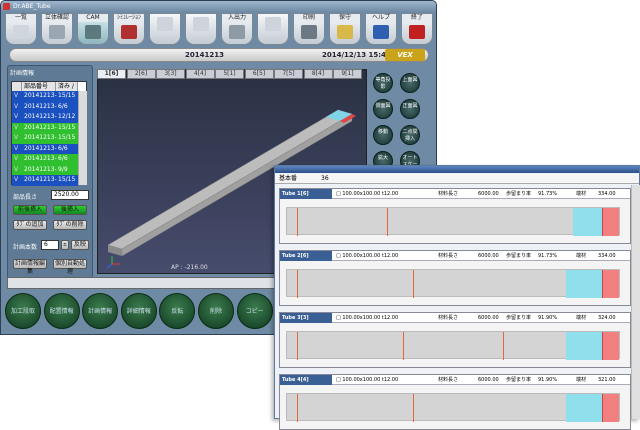  I want to click on cut-line, so click(297, 346).